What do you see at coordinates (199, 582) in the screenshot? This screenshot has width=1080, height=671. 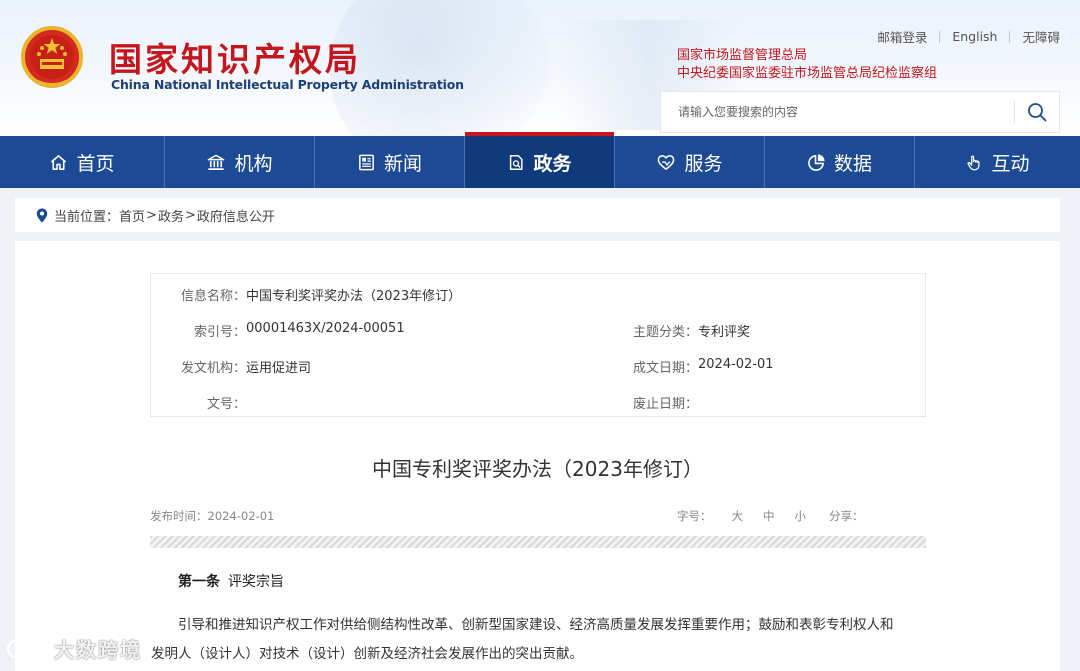 I see `section-number: 第一条` at bounding box center [199, 582].